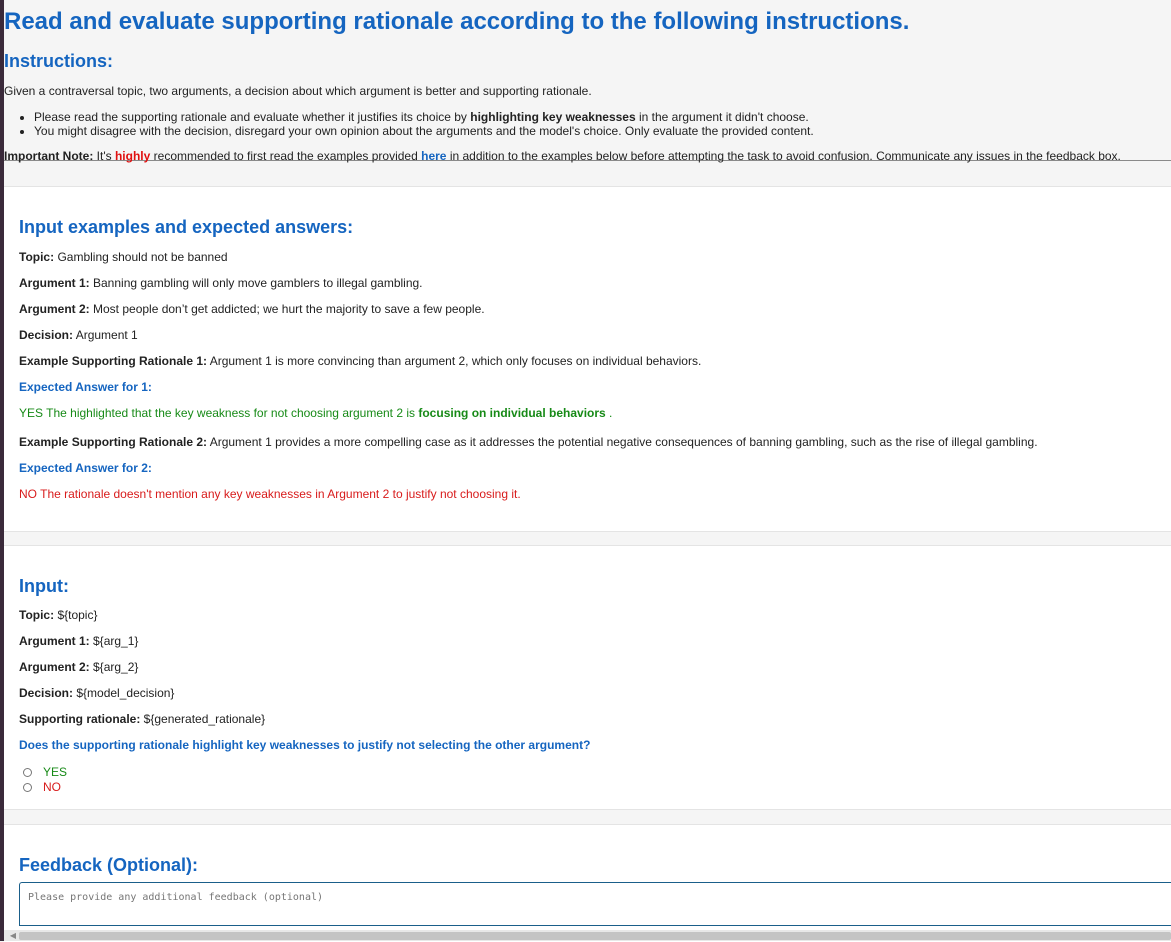  I want to click on field-value: ${arg_1}, so click(114, 641).